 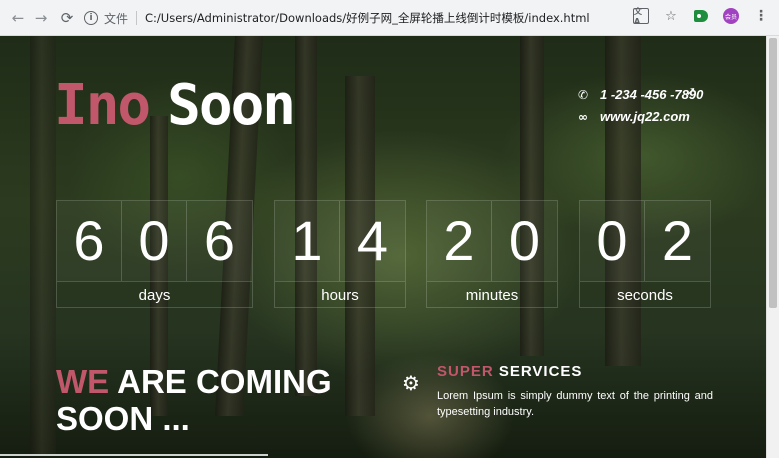 I want to click on headline-line1: ARE COMING, so click(x=220, y=381).